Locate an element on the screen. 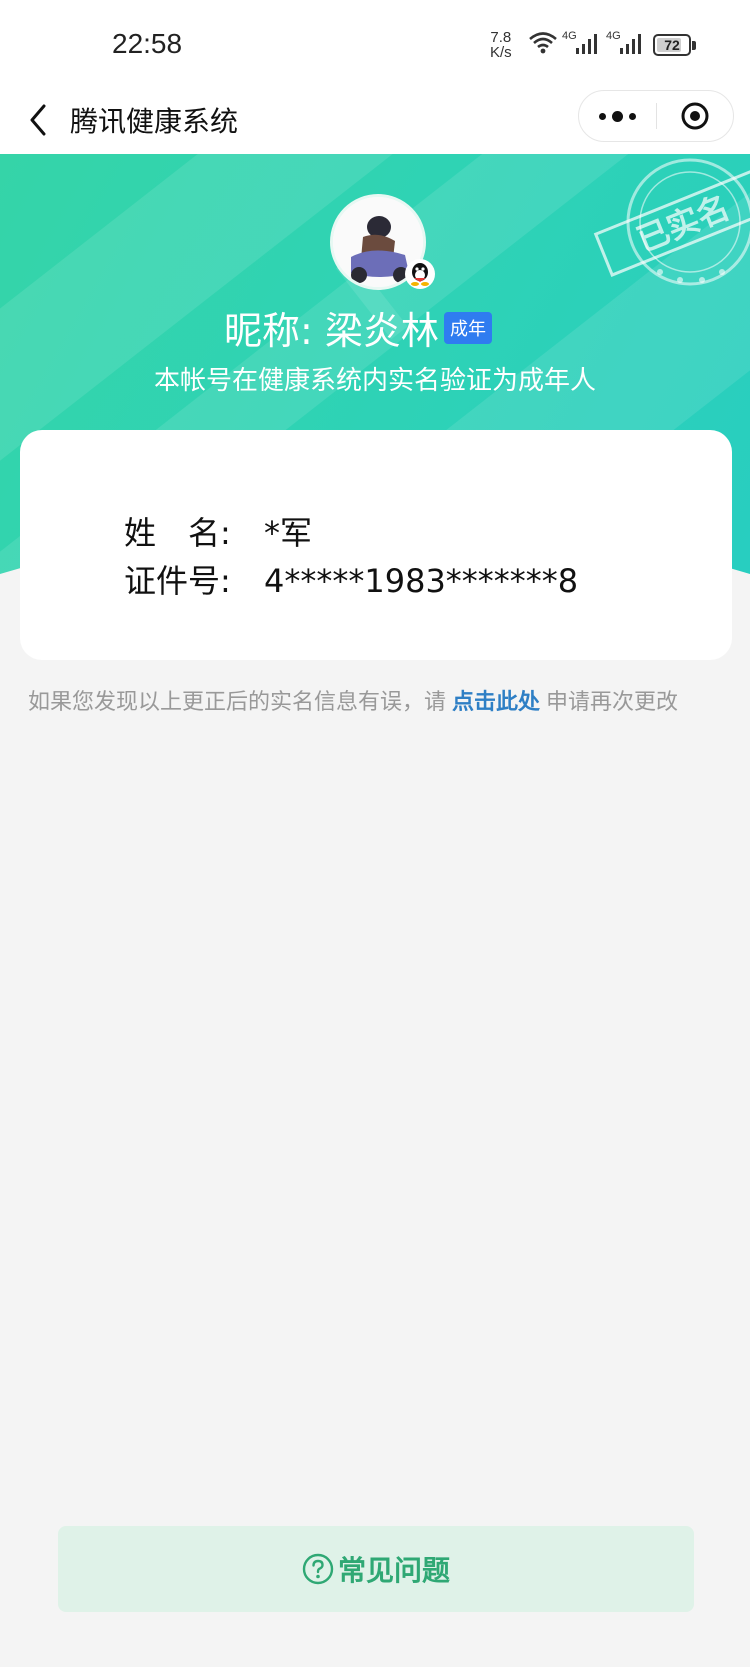  verified-stamp: 已实名 is located at coordinates (671, 222).